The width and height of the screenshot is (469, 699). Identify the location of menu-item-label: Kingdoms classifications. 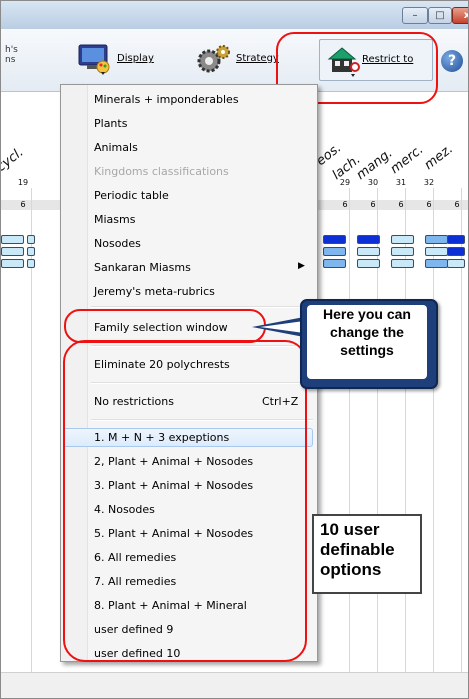
(161, 171).